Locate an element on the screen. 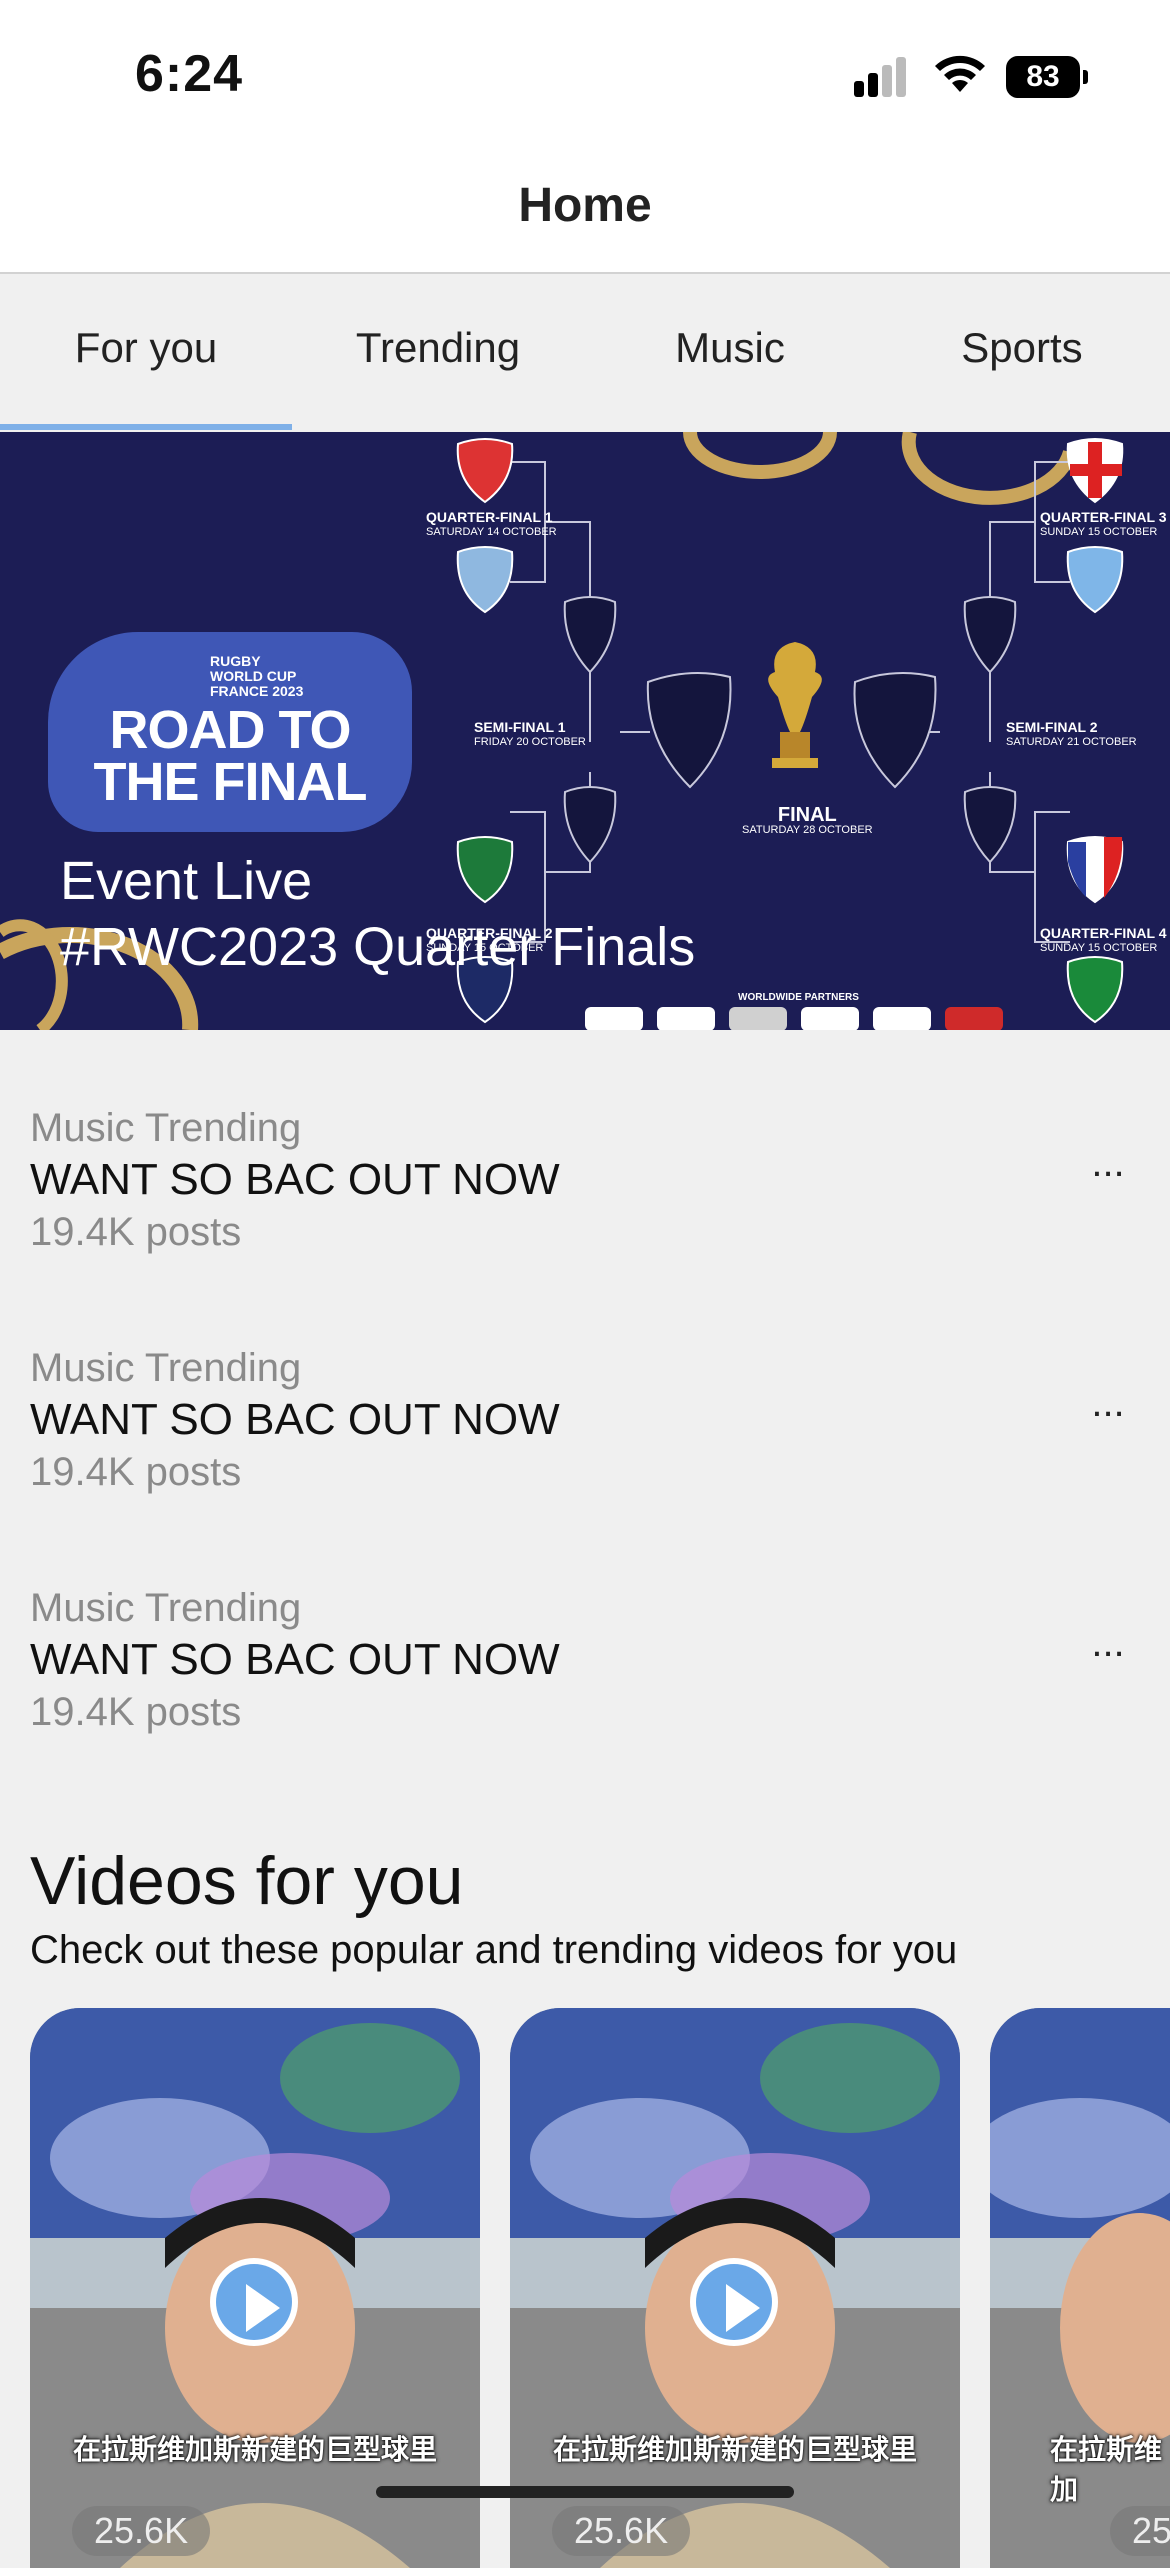 The width and height of the screenshot is (1170, 2568). event-live-label: Event Live is located at coordinates (186, 881).